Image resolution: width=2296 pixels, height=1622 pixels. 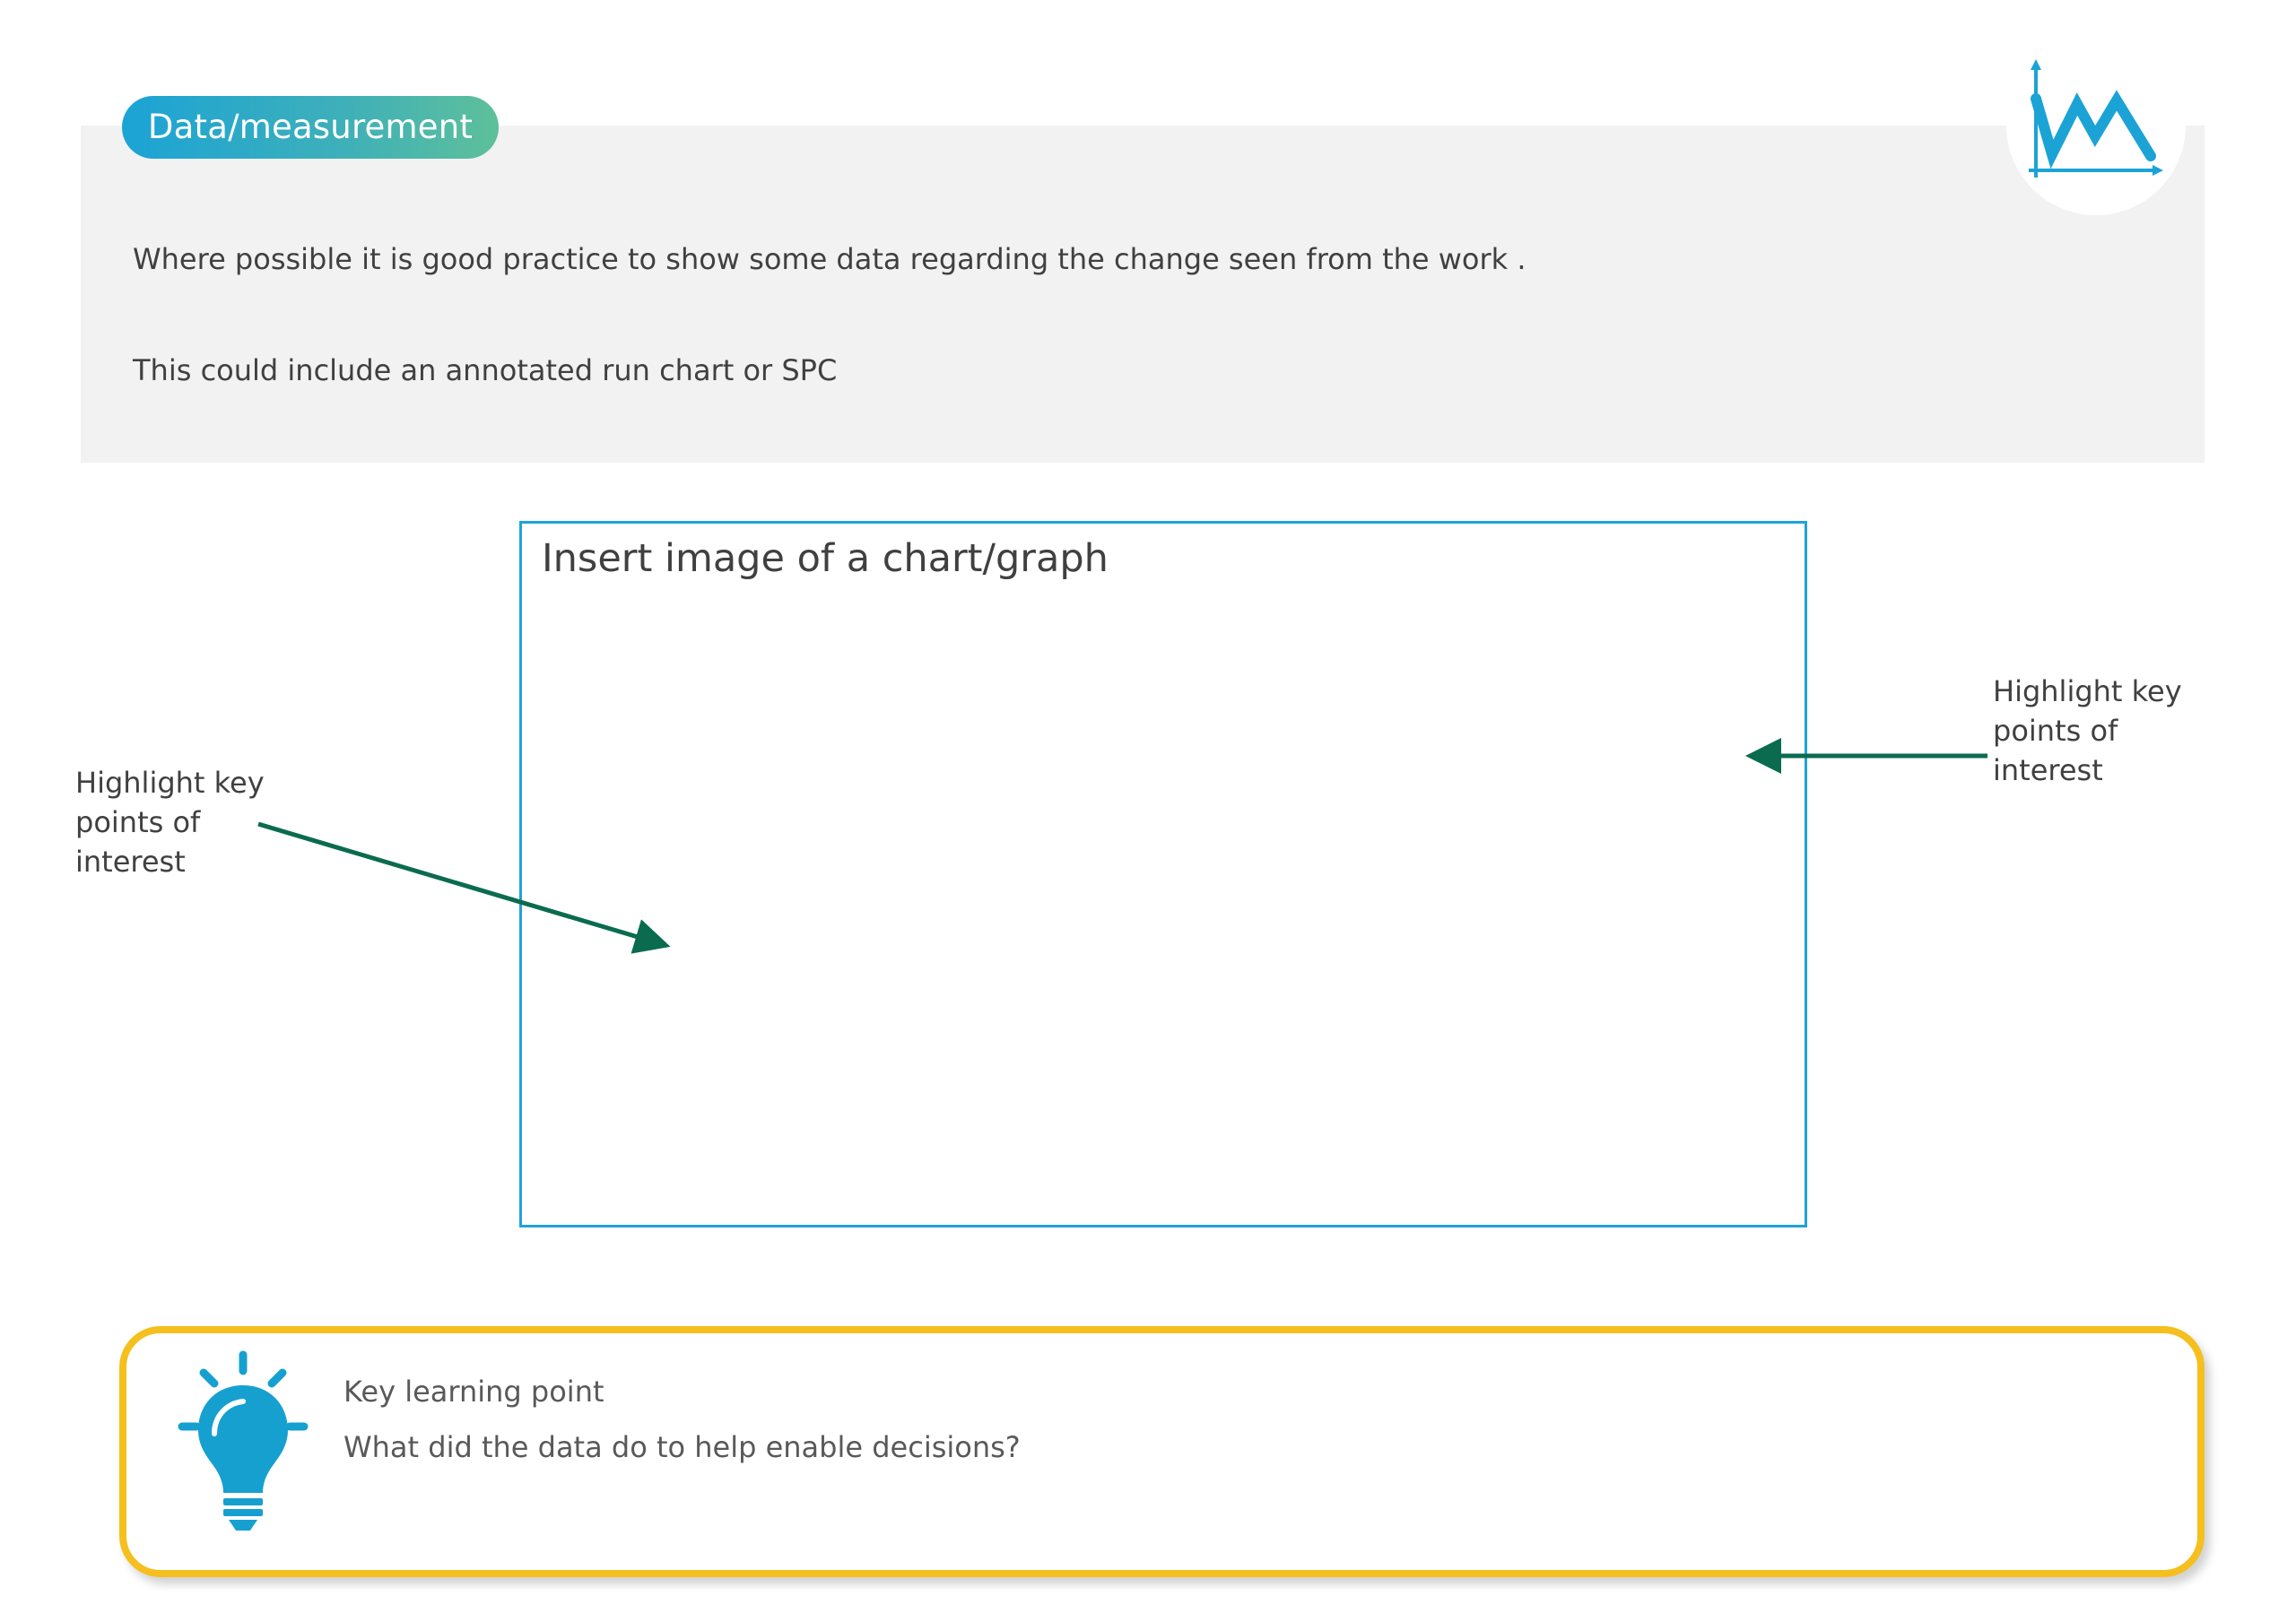 What do you see at coordinates (310, 127) in the screenshot?
I see `section-badge: Data/measurement` at bounding box center [310, 127].